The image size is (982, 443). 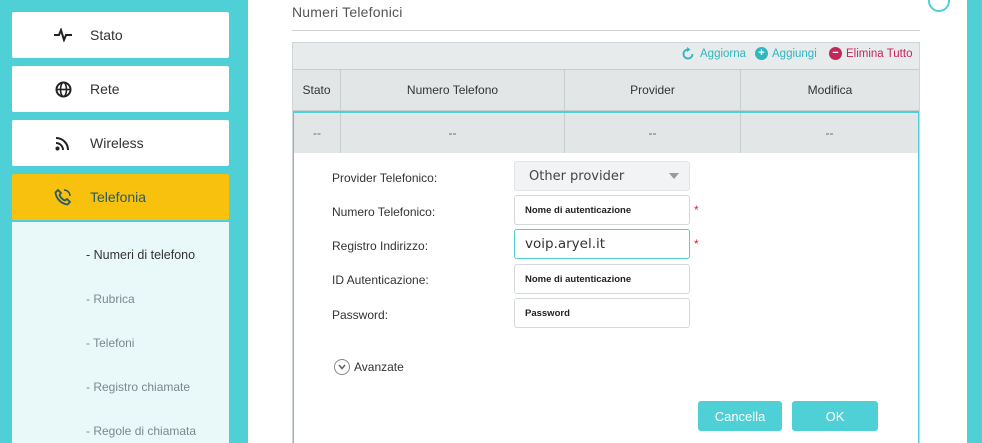 What do you see at coordinates (453, 133) in the screenshot?
I see `cell-numero: --` at bounding box center [453, 133].